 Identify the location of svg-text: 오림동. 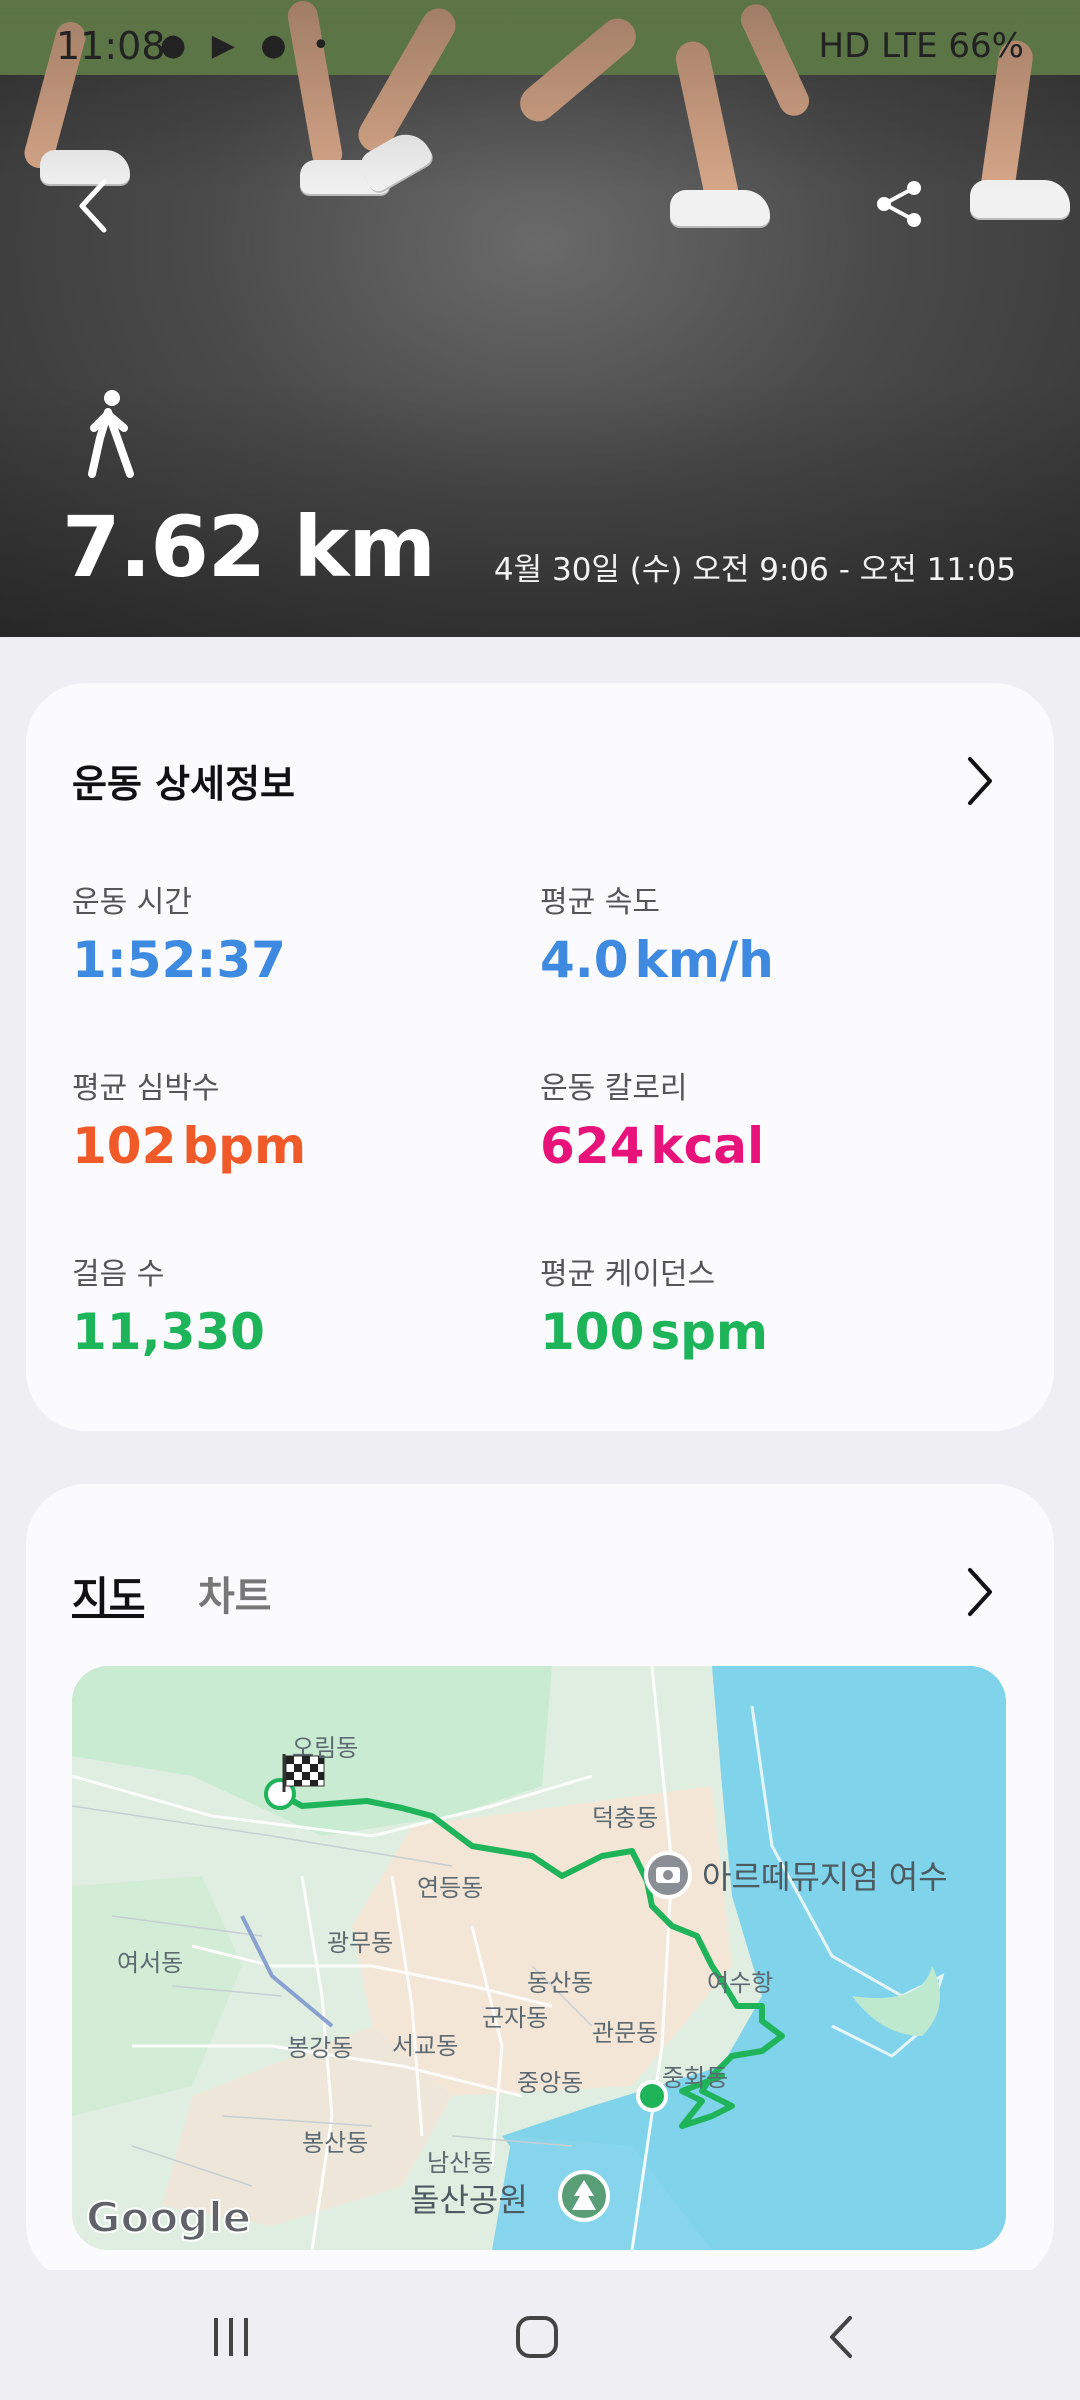
(325, 1748).